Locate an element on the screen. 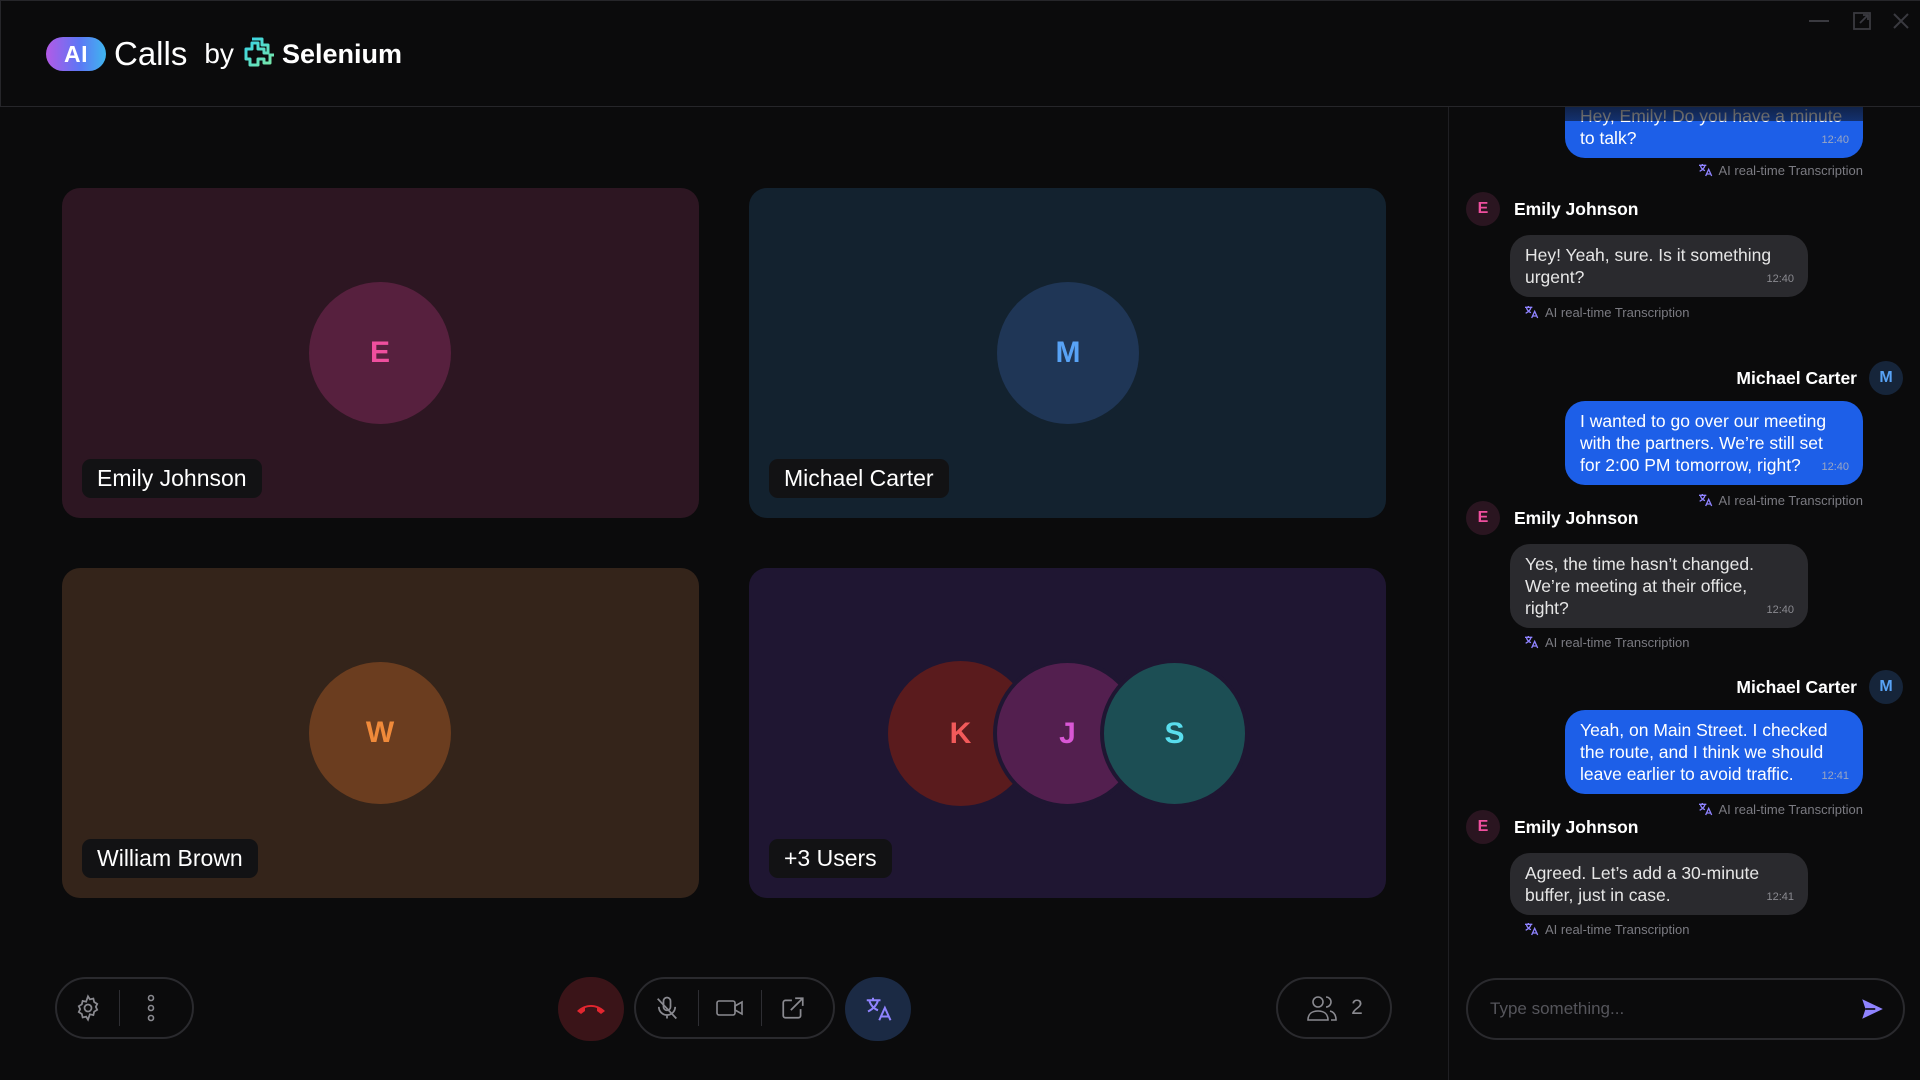 Image resolution: width=1920 pixels, height=1080 pixels. video-camera-icon is located at coordinates (729, 1008).